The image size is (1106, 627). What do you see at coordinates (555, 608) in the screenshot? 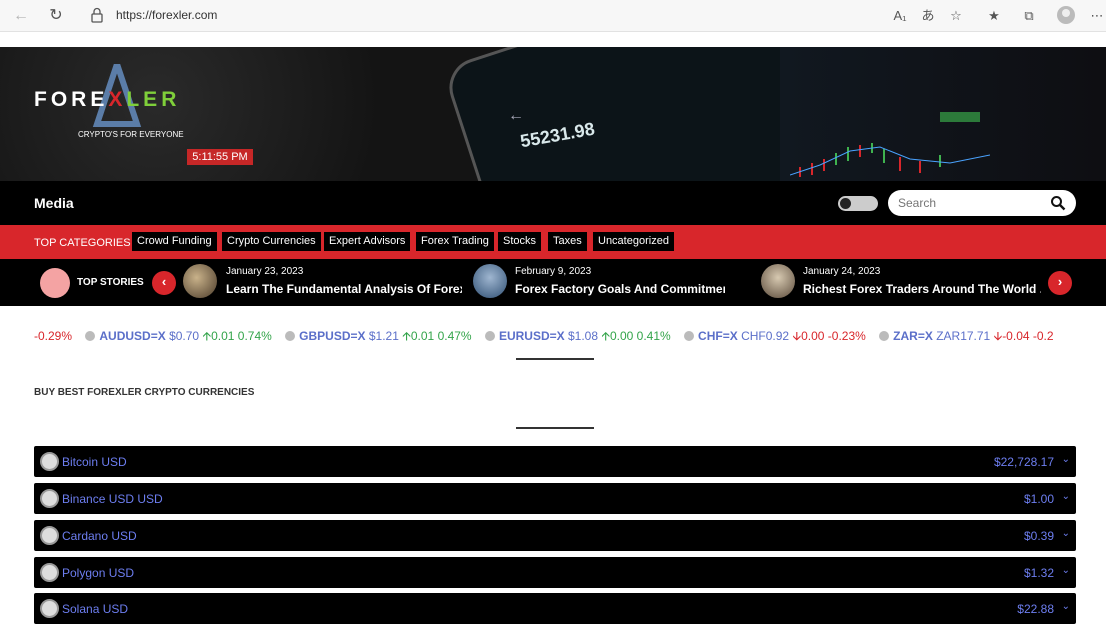
I see `crypto-row: Solana USD $22.88 ⌄` at bounding box center [555, 608].